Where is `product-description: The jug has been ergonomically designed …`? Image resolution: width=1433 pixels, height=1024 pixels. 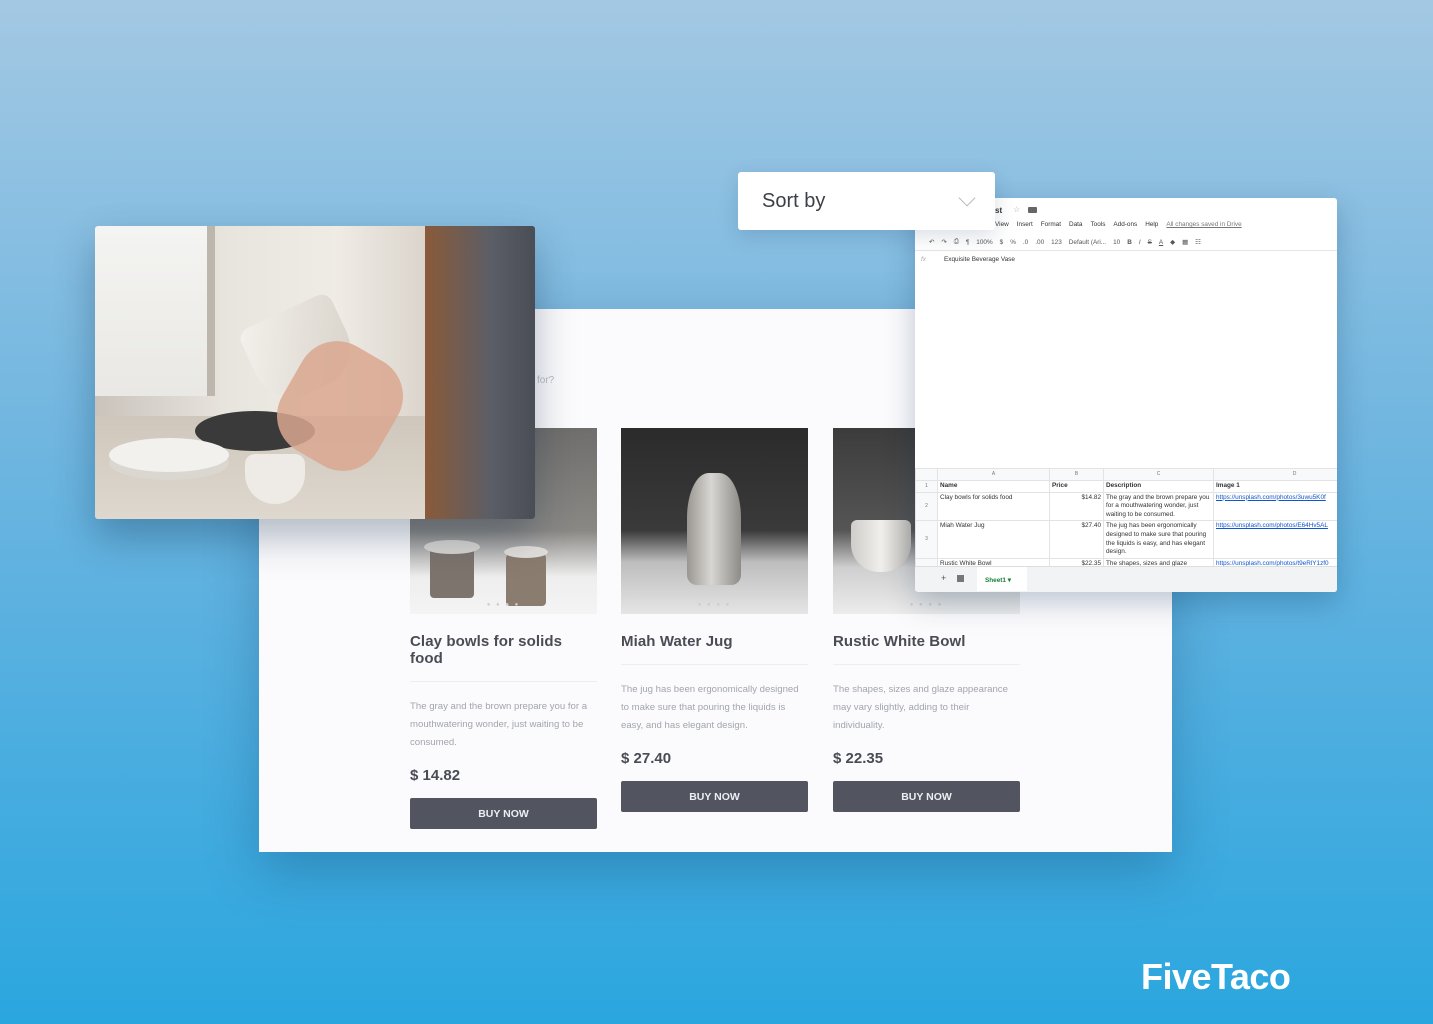
product-description: The jug has been ergonomically designed … is located at coordinates (710, 707).